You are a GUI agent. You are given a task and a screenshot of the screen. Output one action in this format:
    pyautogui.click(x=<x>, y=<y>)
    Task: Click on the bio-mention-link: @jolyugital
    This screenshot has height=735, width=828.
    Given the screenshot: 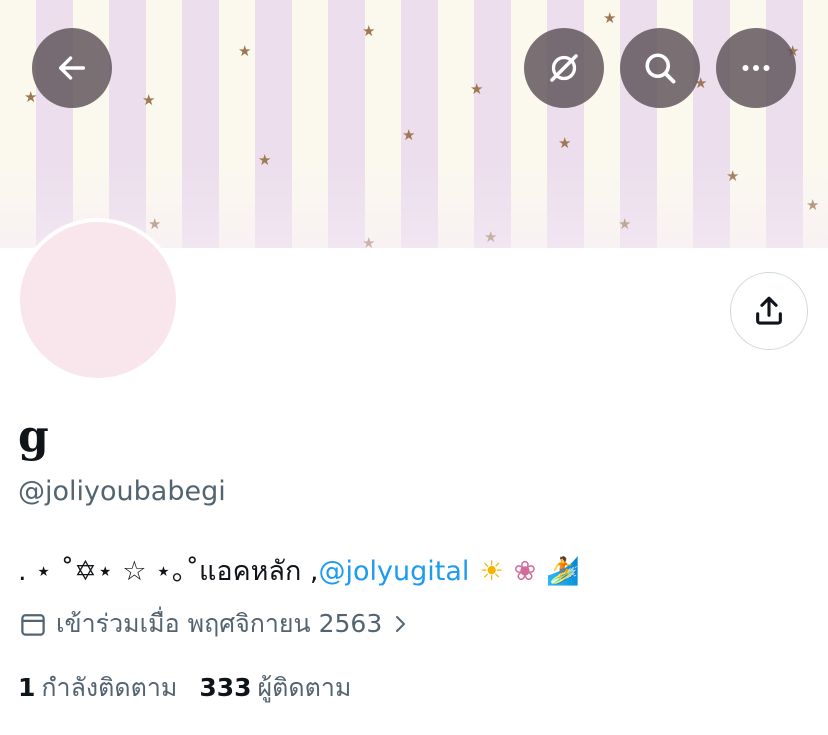 What is the action you would take?
    pyautogui.click(x=394, y=572)
    